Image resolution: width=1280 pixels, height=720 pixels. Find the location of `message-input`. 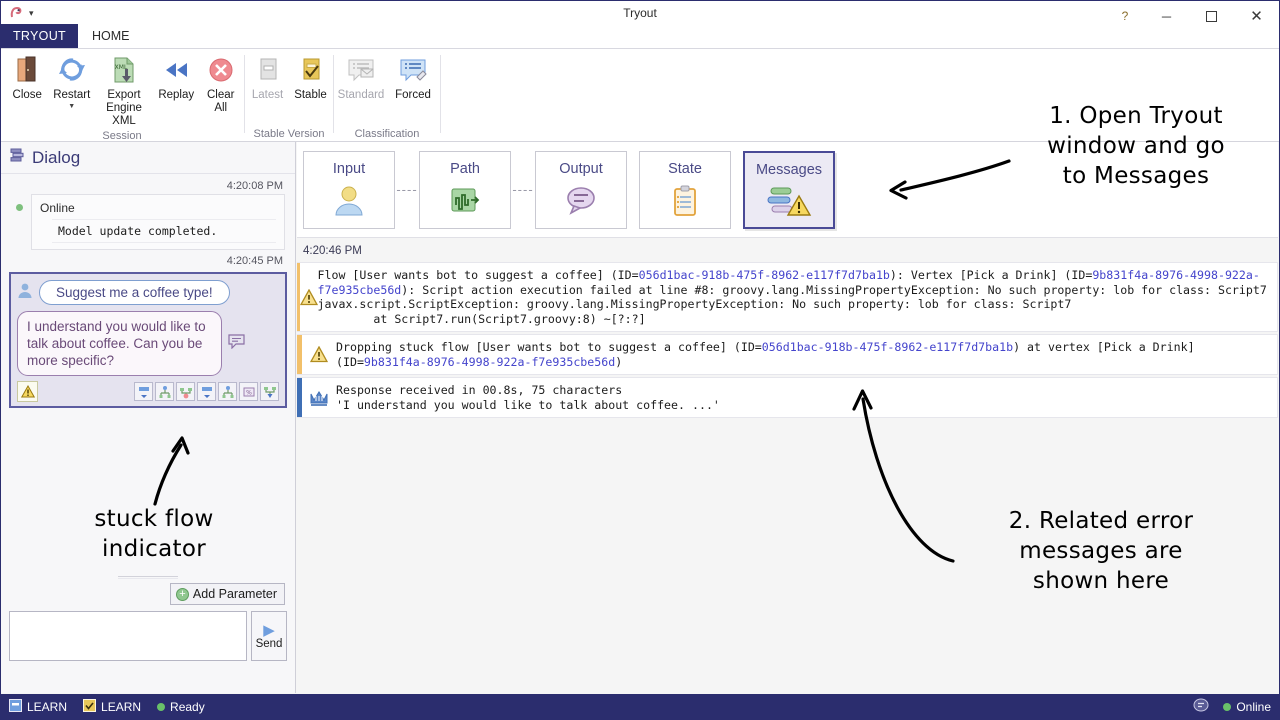

message-input is located at coordinates (128, 636).